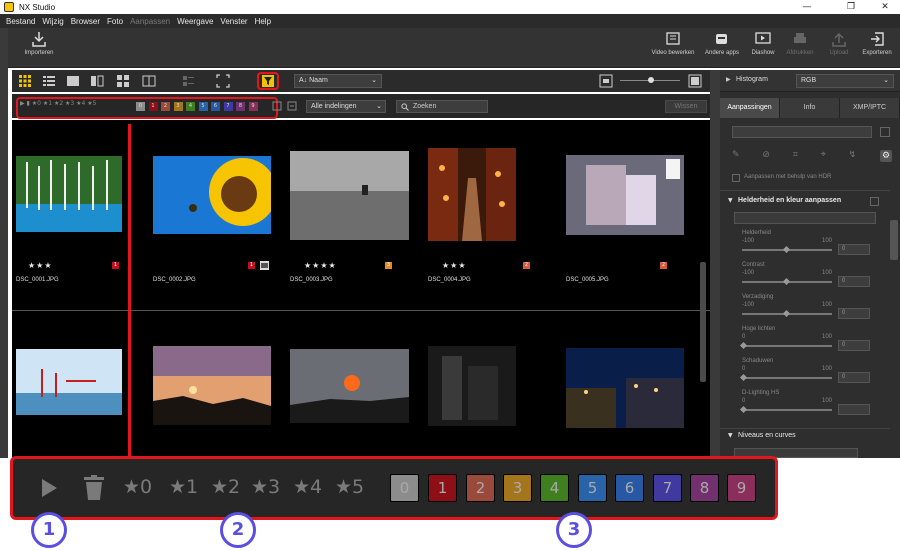 The width and height of the screenshot is (900, 551). What do you see at coordinates (251, 265) in the screenshot?
I see `color-label-dsc-0002: 1` at bounding box center [251, 265].